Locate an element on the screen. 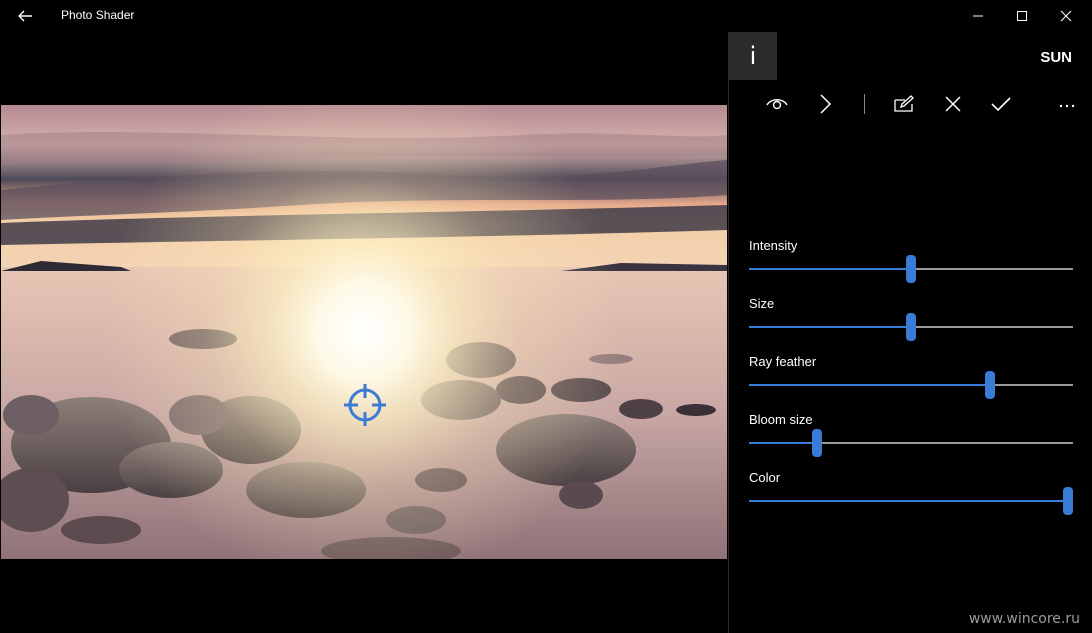  more-icon is located at coordinates (1067, 106).